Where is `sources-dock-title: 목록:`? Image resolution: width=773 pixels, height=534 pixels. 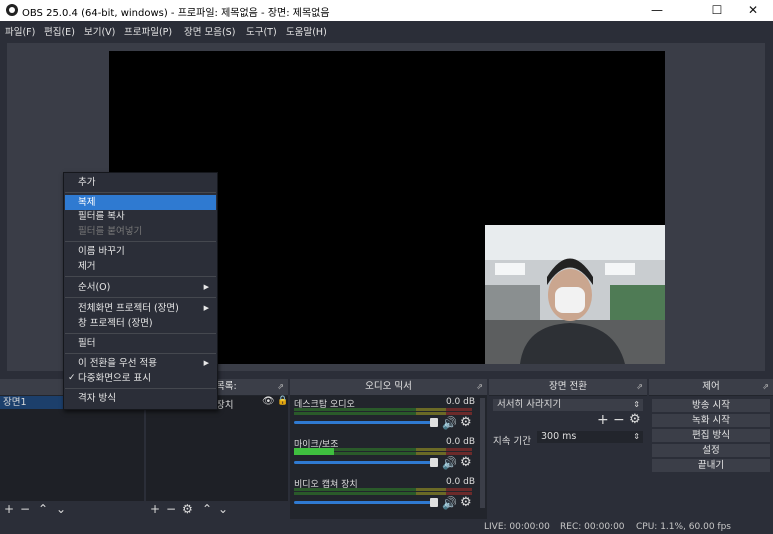 sources-dock-title: 목록: is located at coordinates (226, 386).